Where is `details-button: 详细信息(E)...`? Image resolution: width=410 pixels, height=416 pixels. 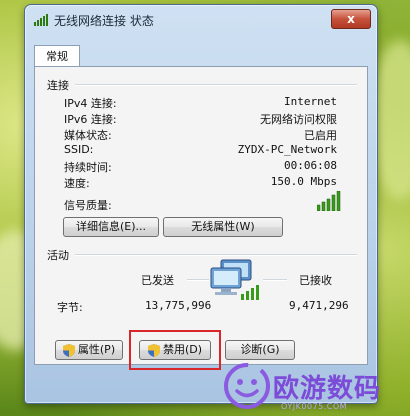 details-button: 详细信息(E)... is located at coordinates (111, 227).